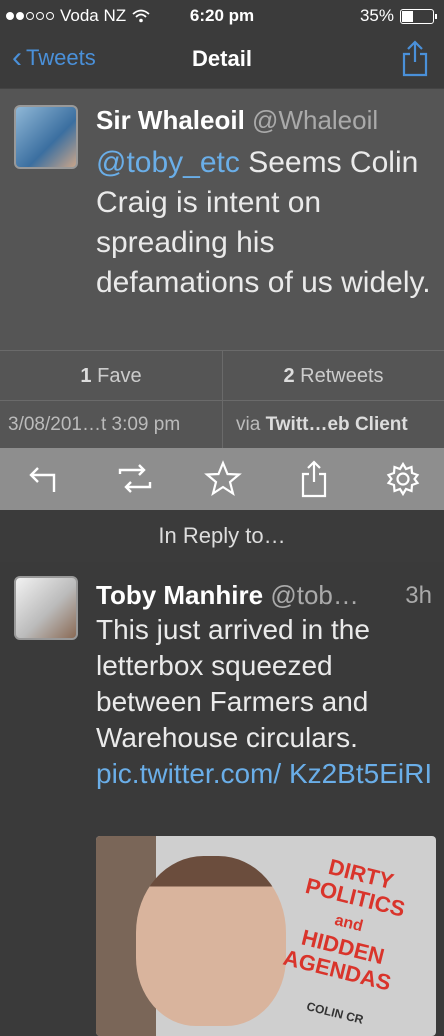  I want to click on battery-icon, so click(418, 16).